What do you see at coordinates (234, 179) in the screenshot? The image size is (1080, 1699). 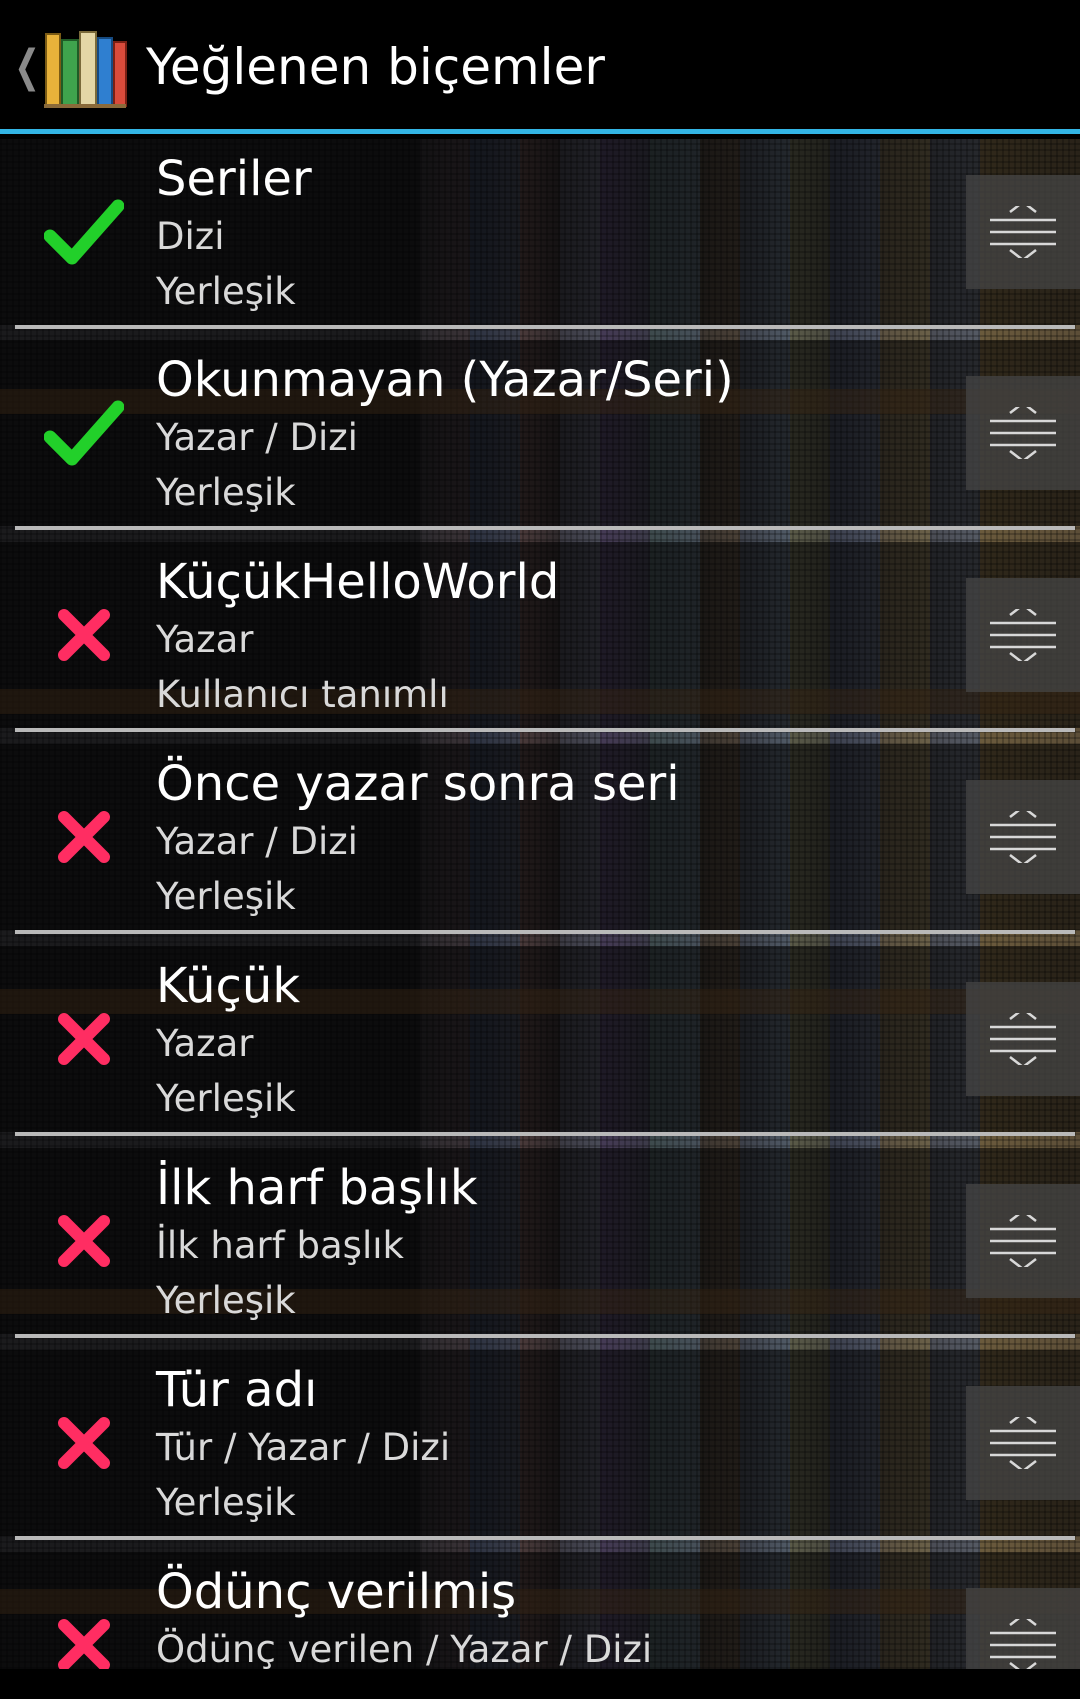 I see `style-title: Seriler` at bounding box center [234, 179].